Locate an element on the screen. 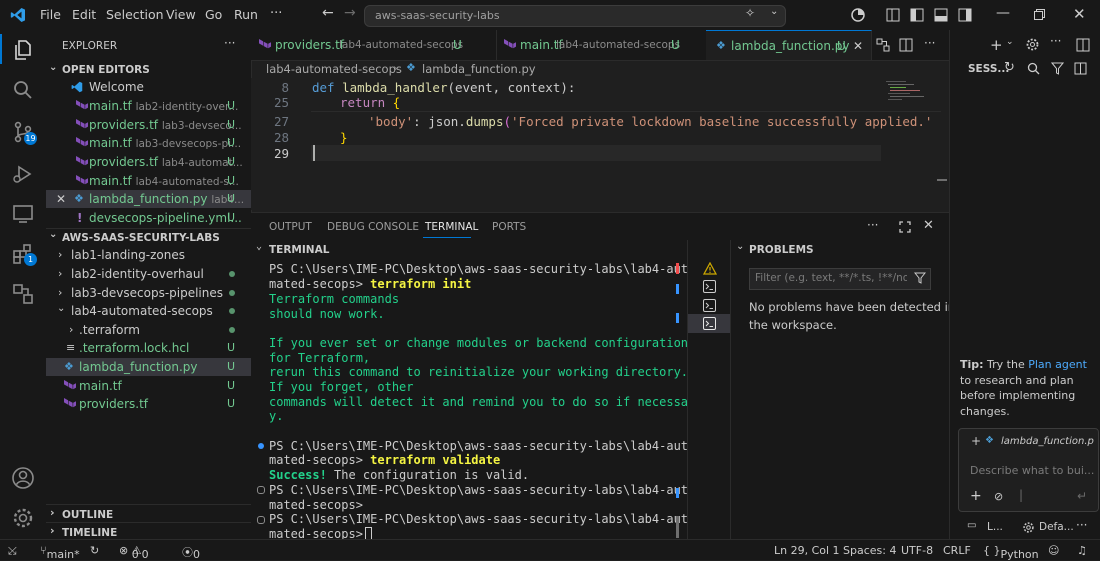 Image resolution: width=1100 pixels, height=561 pixels. add-context-plus-icon: + is located at coordinates (976, 441).